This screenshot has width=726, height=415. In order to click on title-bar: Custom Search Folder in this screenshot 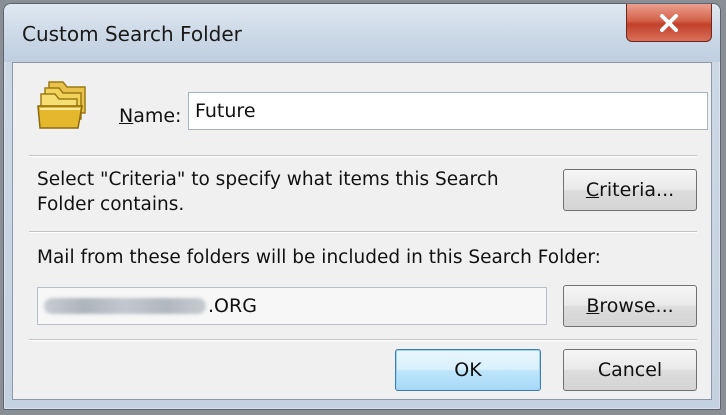, I will do `click(362, 33)`.